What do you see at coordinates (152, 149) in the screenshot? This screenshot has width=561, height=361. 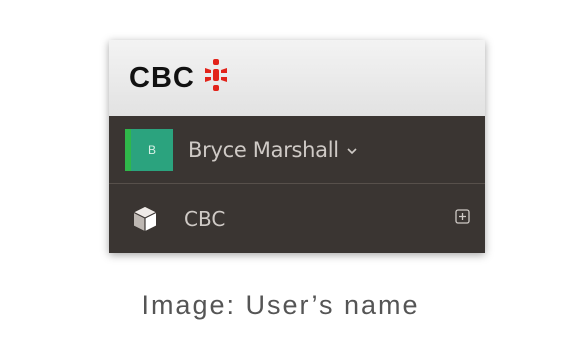 I see `avatar-initial: B` at bounding box center [152, 149].